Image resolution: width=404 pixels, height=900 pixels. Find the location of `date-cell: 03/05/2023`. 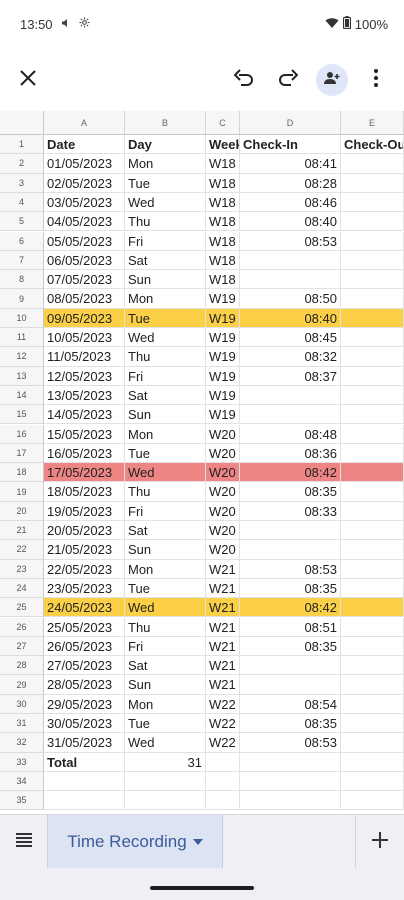

date-cell: 03/05/2023 is located at coordinates (84, 202).